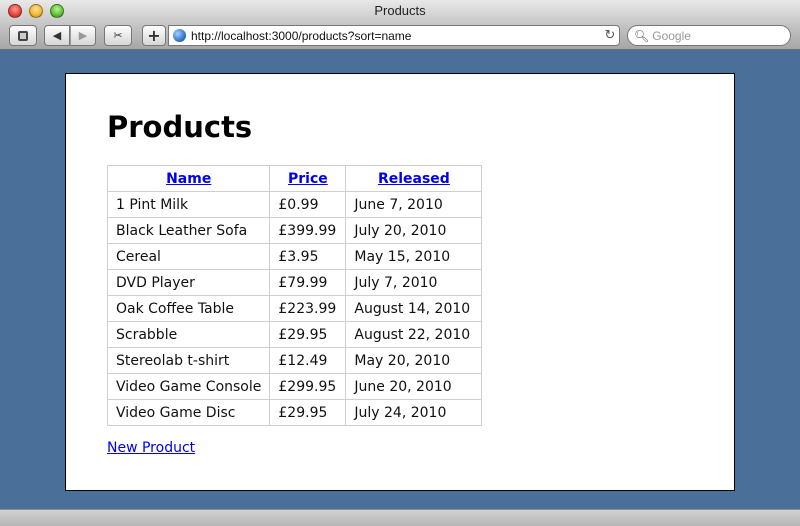 This screenshot has height=526, width=800. What do you see at coordinates (671, 36) in the screenshot?
I see `search-placeholder: Google` at bounding box center [671, 36].